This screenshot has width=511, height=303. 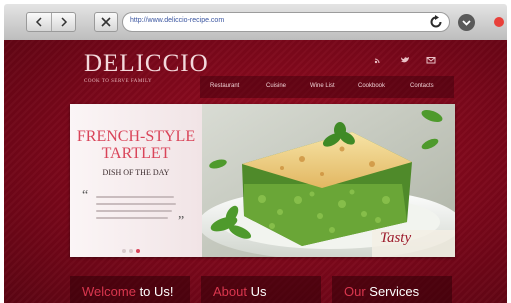 I want to click on about-box-title-accent: About, so click(x=230, y=291).